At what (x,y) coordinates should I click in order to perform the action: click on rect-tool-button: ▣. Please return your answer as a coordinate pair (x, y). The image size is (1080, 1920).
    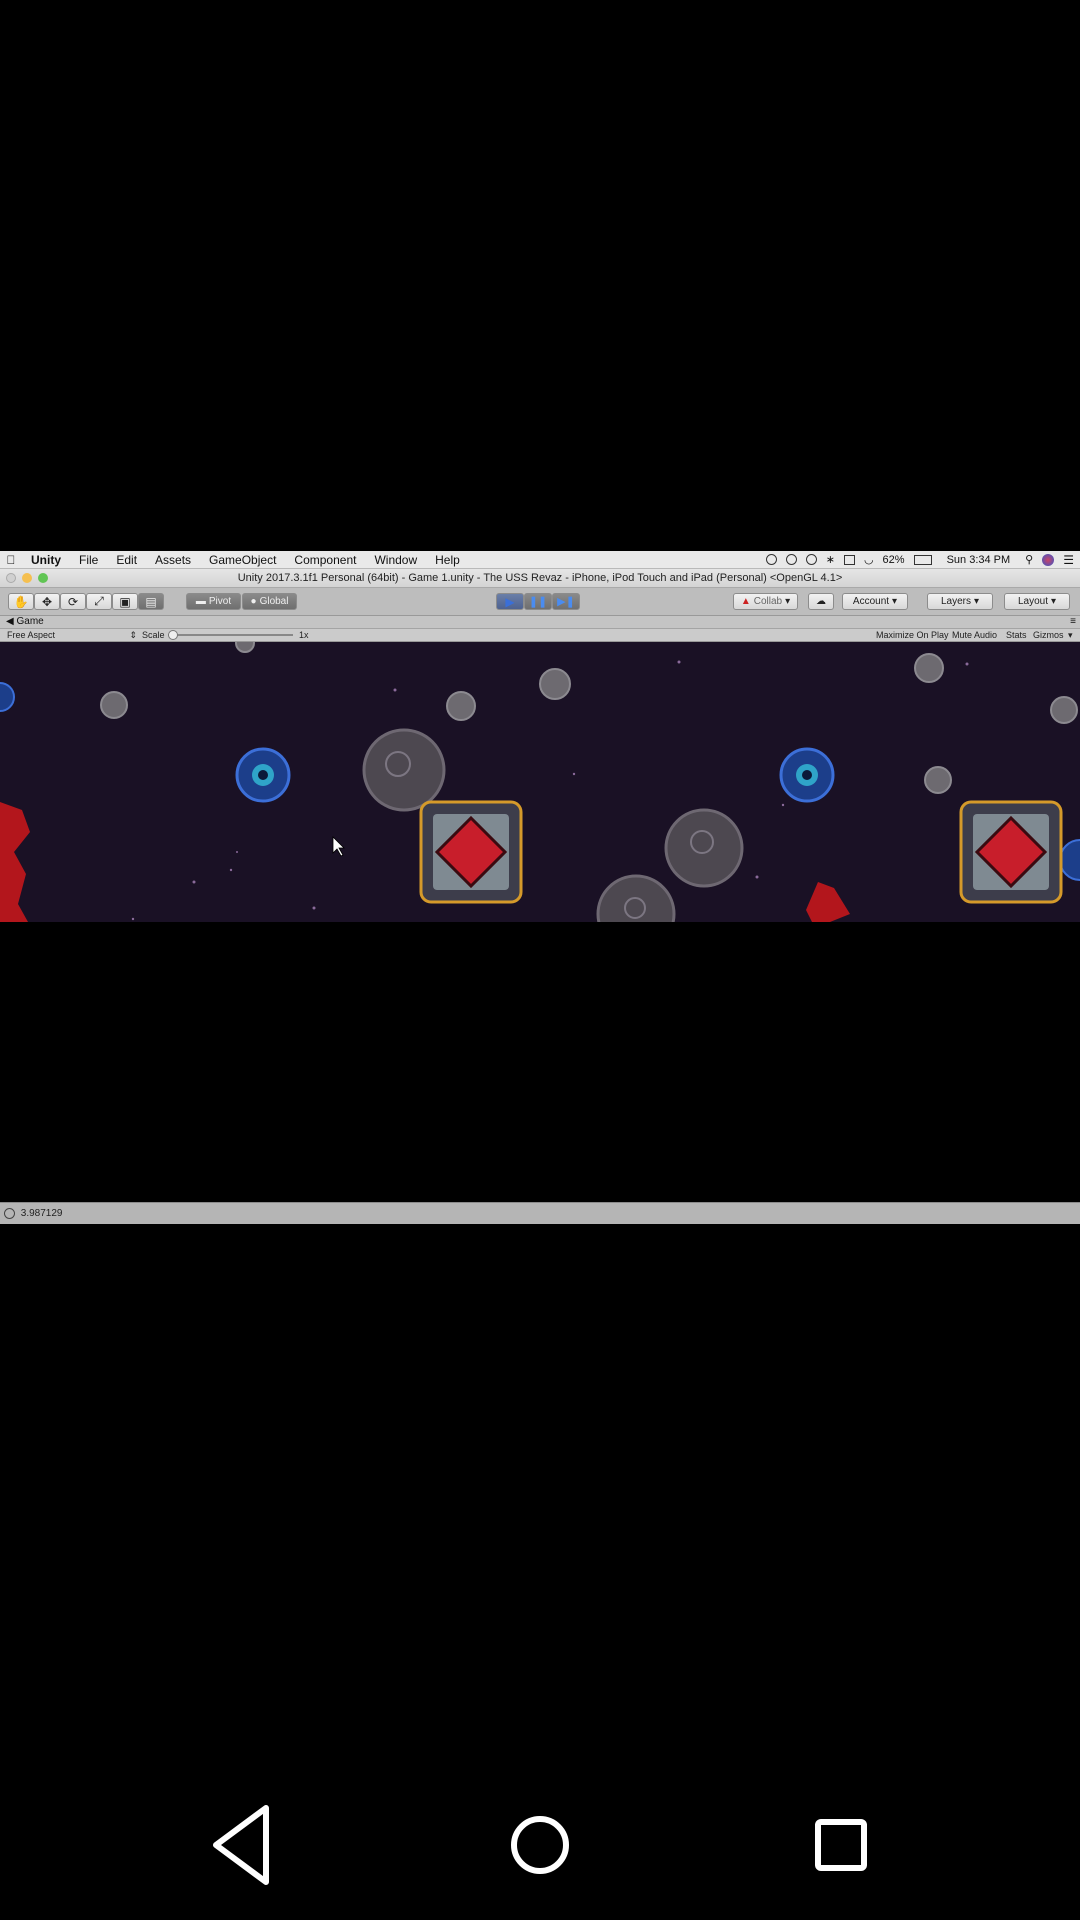
    Looking at the image, I should click on (125, 601).